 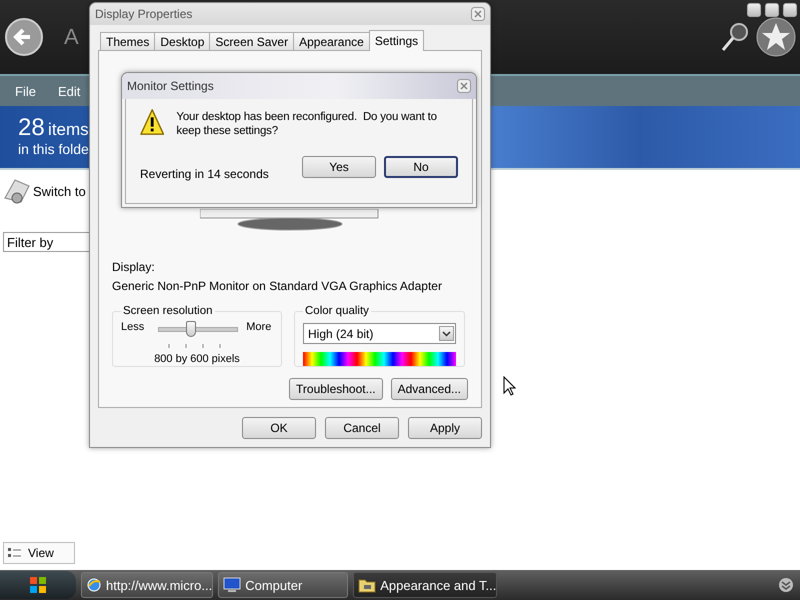 I want to click on resolution-slider, so click(x=198, y=329).